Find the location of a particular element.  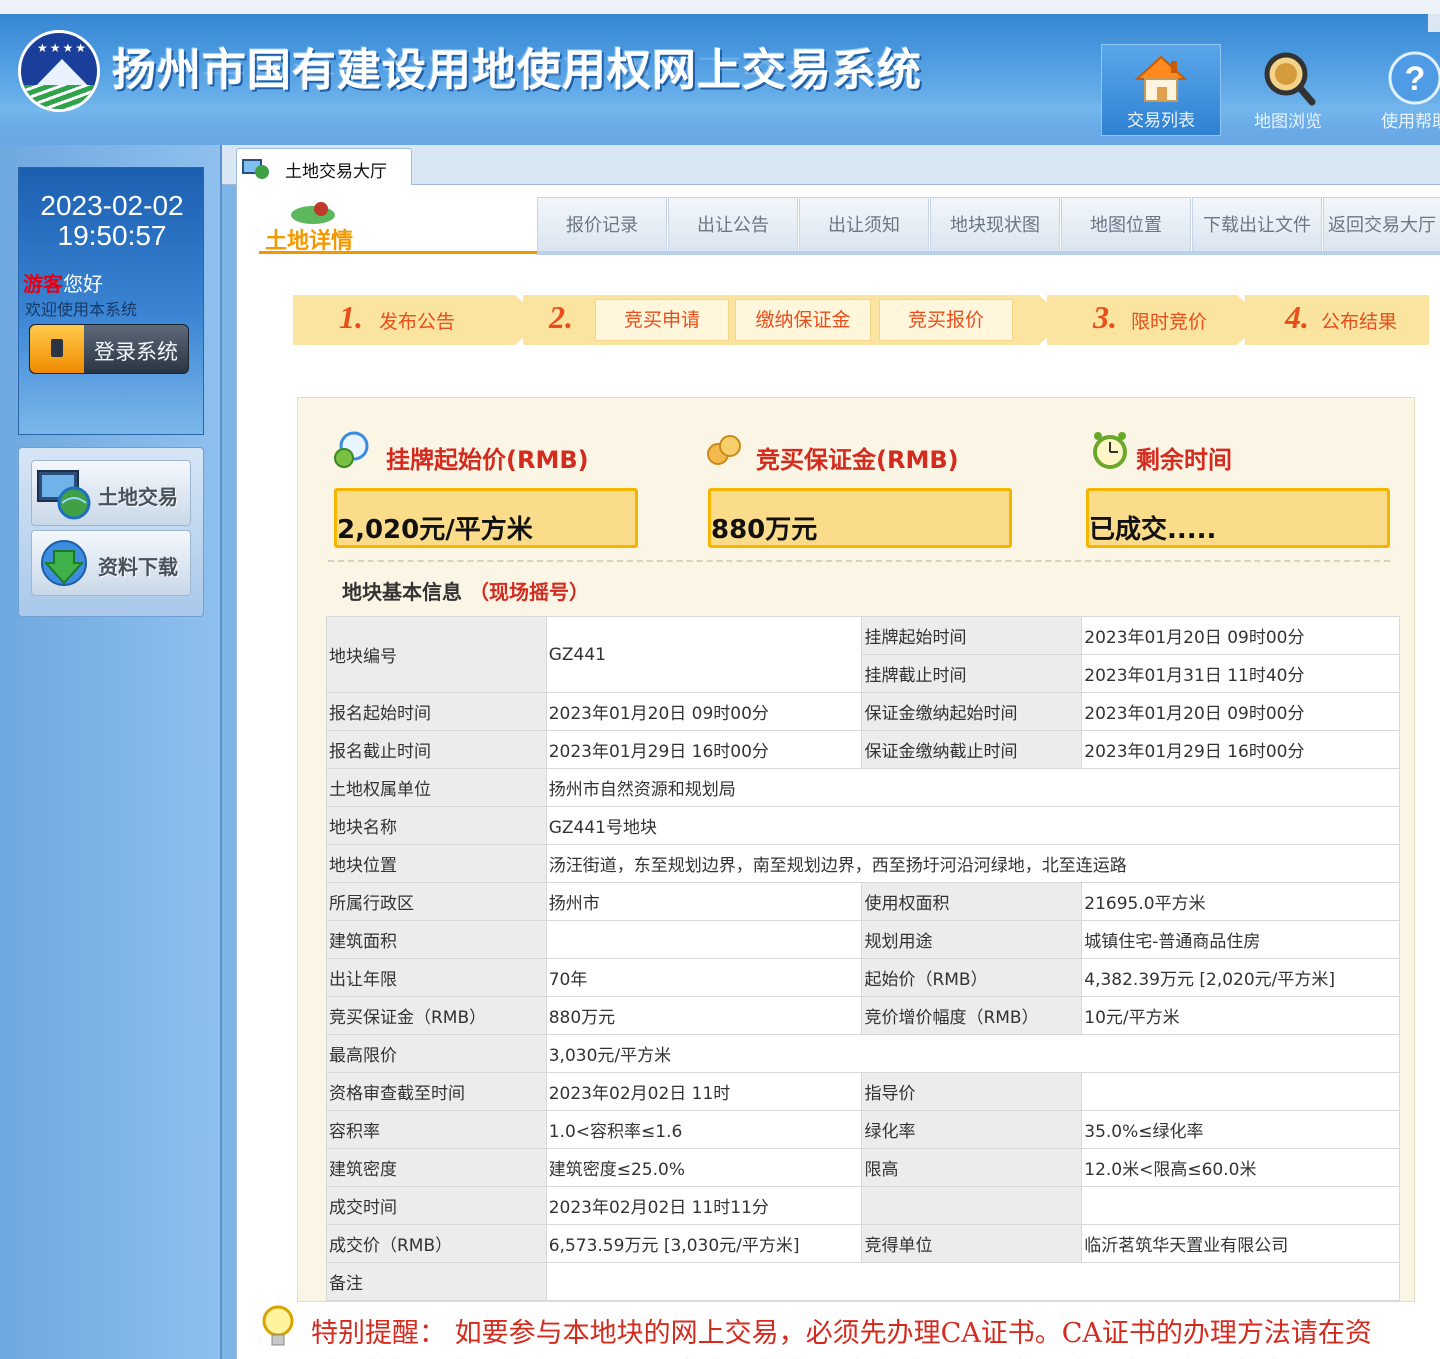

current-time: 19:50:57 is located at coordinates (112, 235).